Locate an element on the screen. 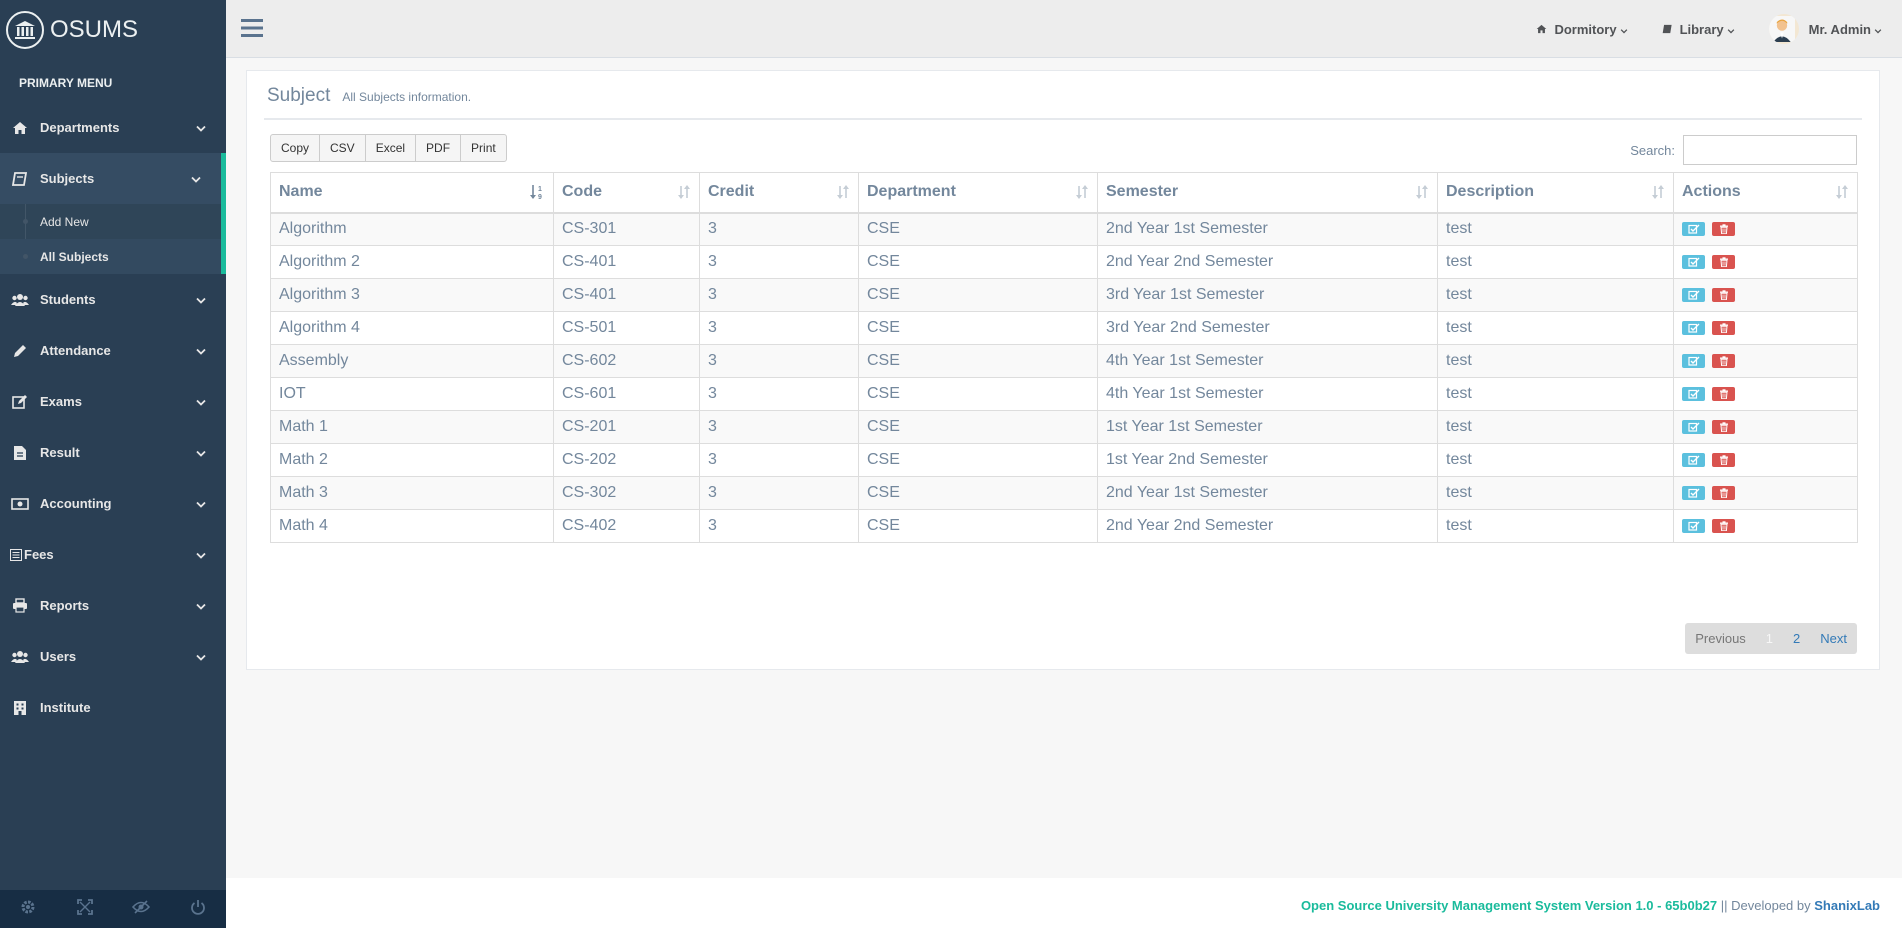 The width and height of the screenshot is (1902, 928). column-header-credit: Credit is located at coordinates (779, 193).